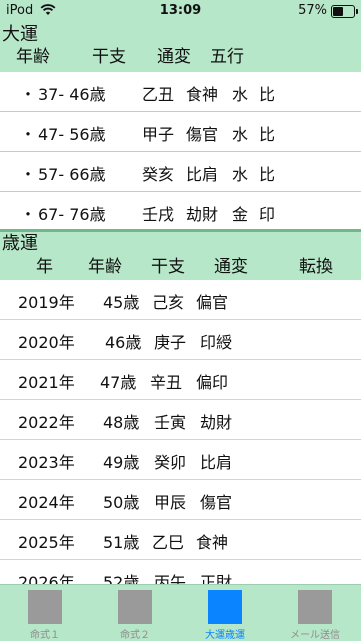 The width and height of the screenshot is (361, 641). I want to click on row-kanshi: 甲子, so click(158, 134).